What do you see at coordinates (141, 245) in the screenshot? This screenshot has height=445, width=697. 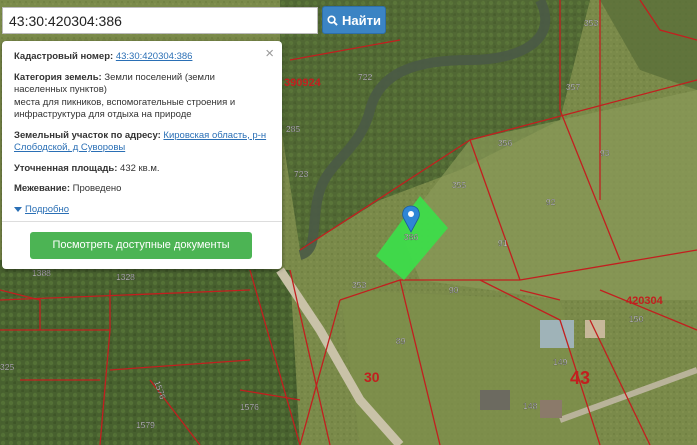 I see `view-documents-button: Посмотреть доступные документы` at bounding box center [141, 245].